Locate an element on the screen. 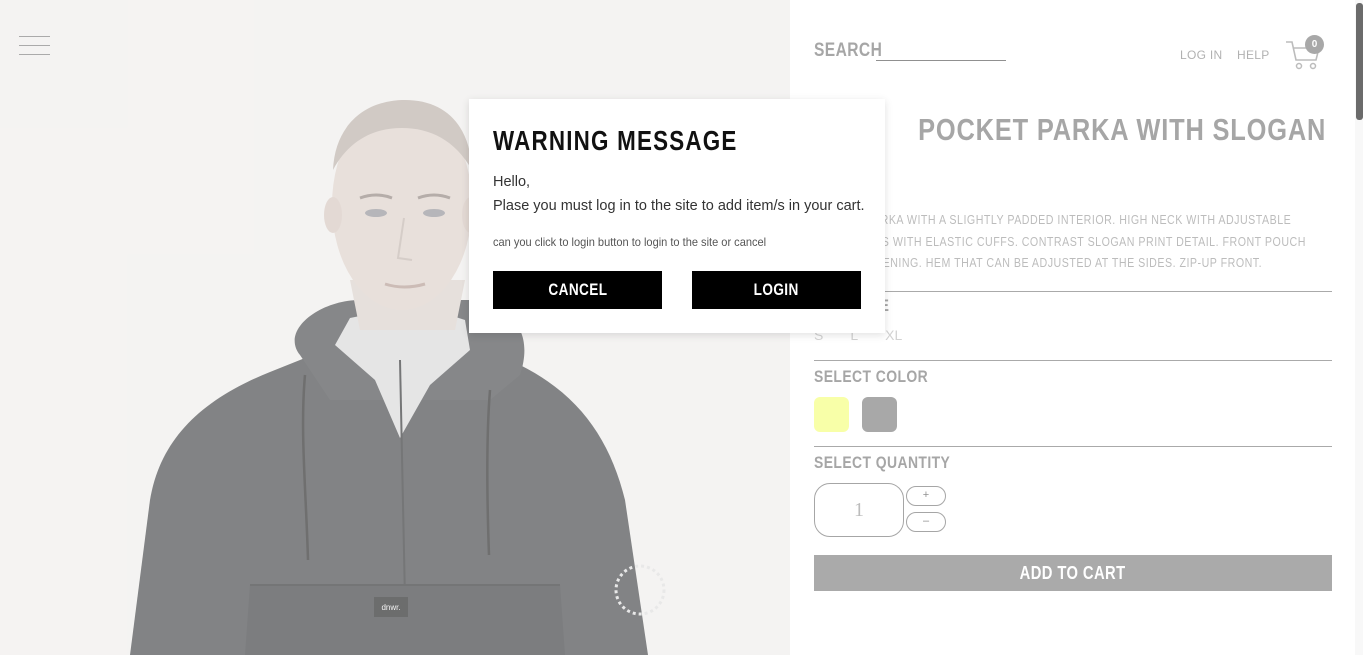 Image resolution: width=1363 pixels, height=655 pixels. login-button: LOGIN is located at coordinates (776, 290).